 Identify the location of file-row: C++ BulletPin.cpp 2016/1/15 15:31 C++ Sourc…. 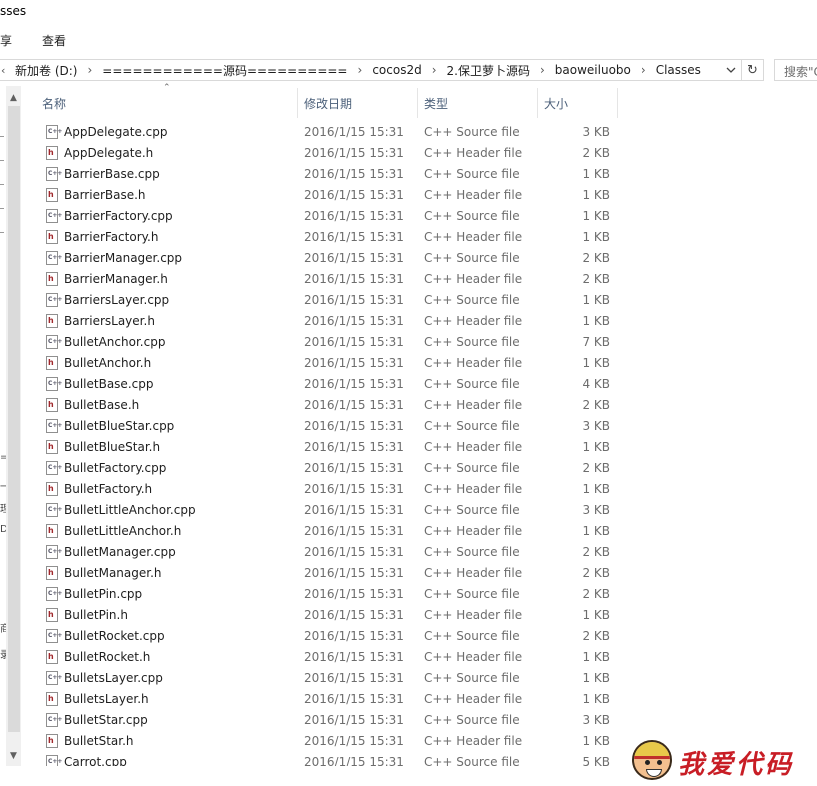
(322, 594).